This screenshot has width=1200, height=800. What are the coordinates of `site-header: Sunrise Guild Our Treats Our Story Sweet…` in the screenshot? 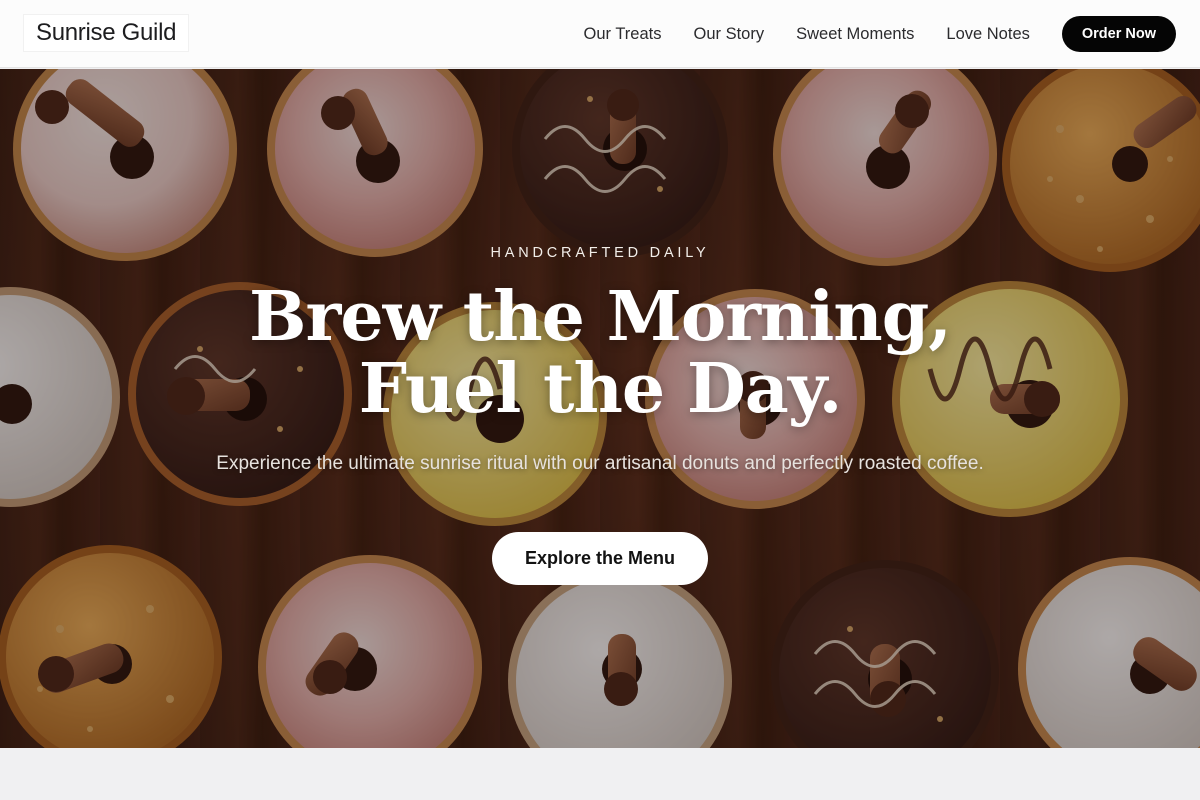 It's located at (600, 34).